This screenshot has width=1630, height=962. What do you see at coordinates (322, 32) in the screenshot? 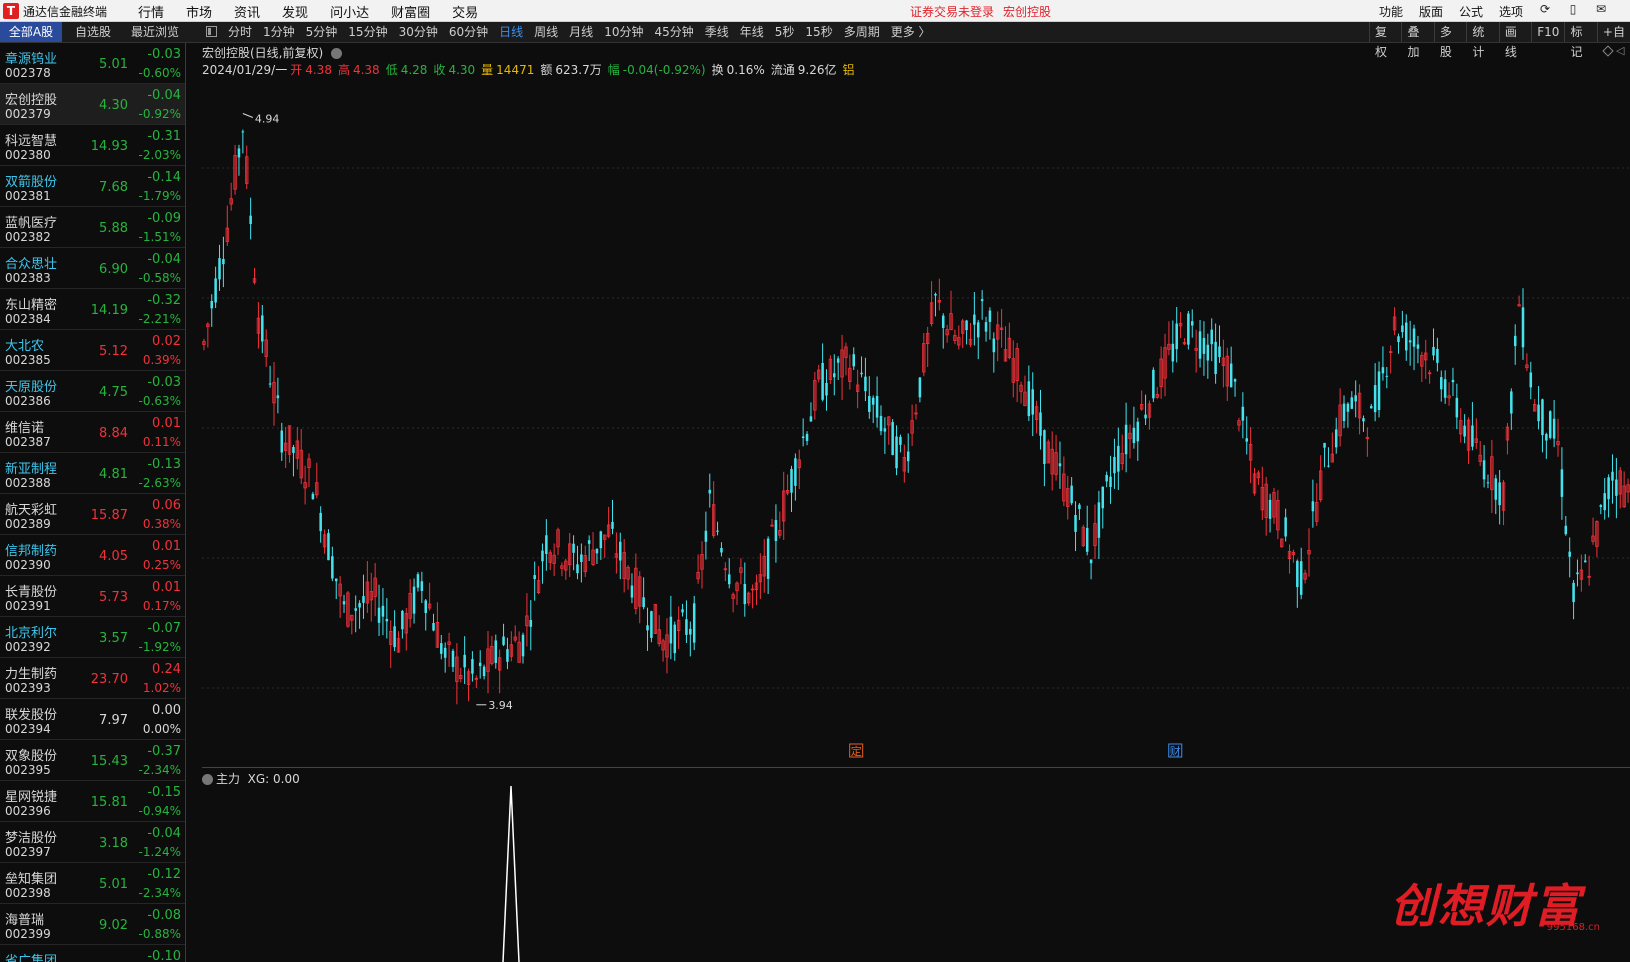
I see `period-2: 5分钟` at bounding box center [322, 32].